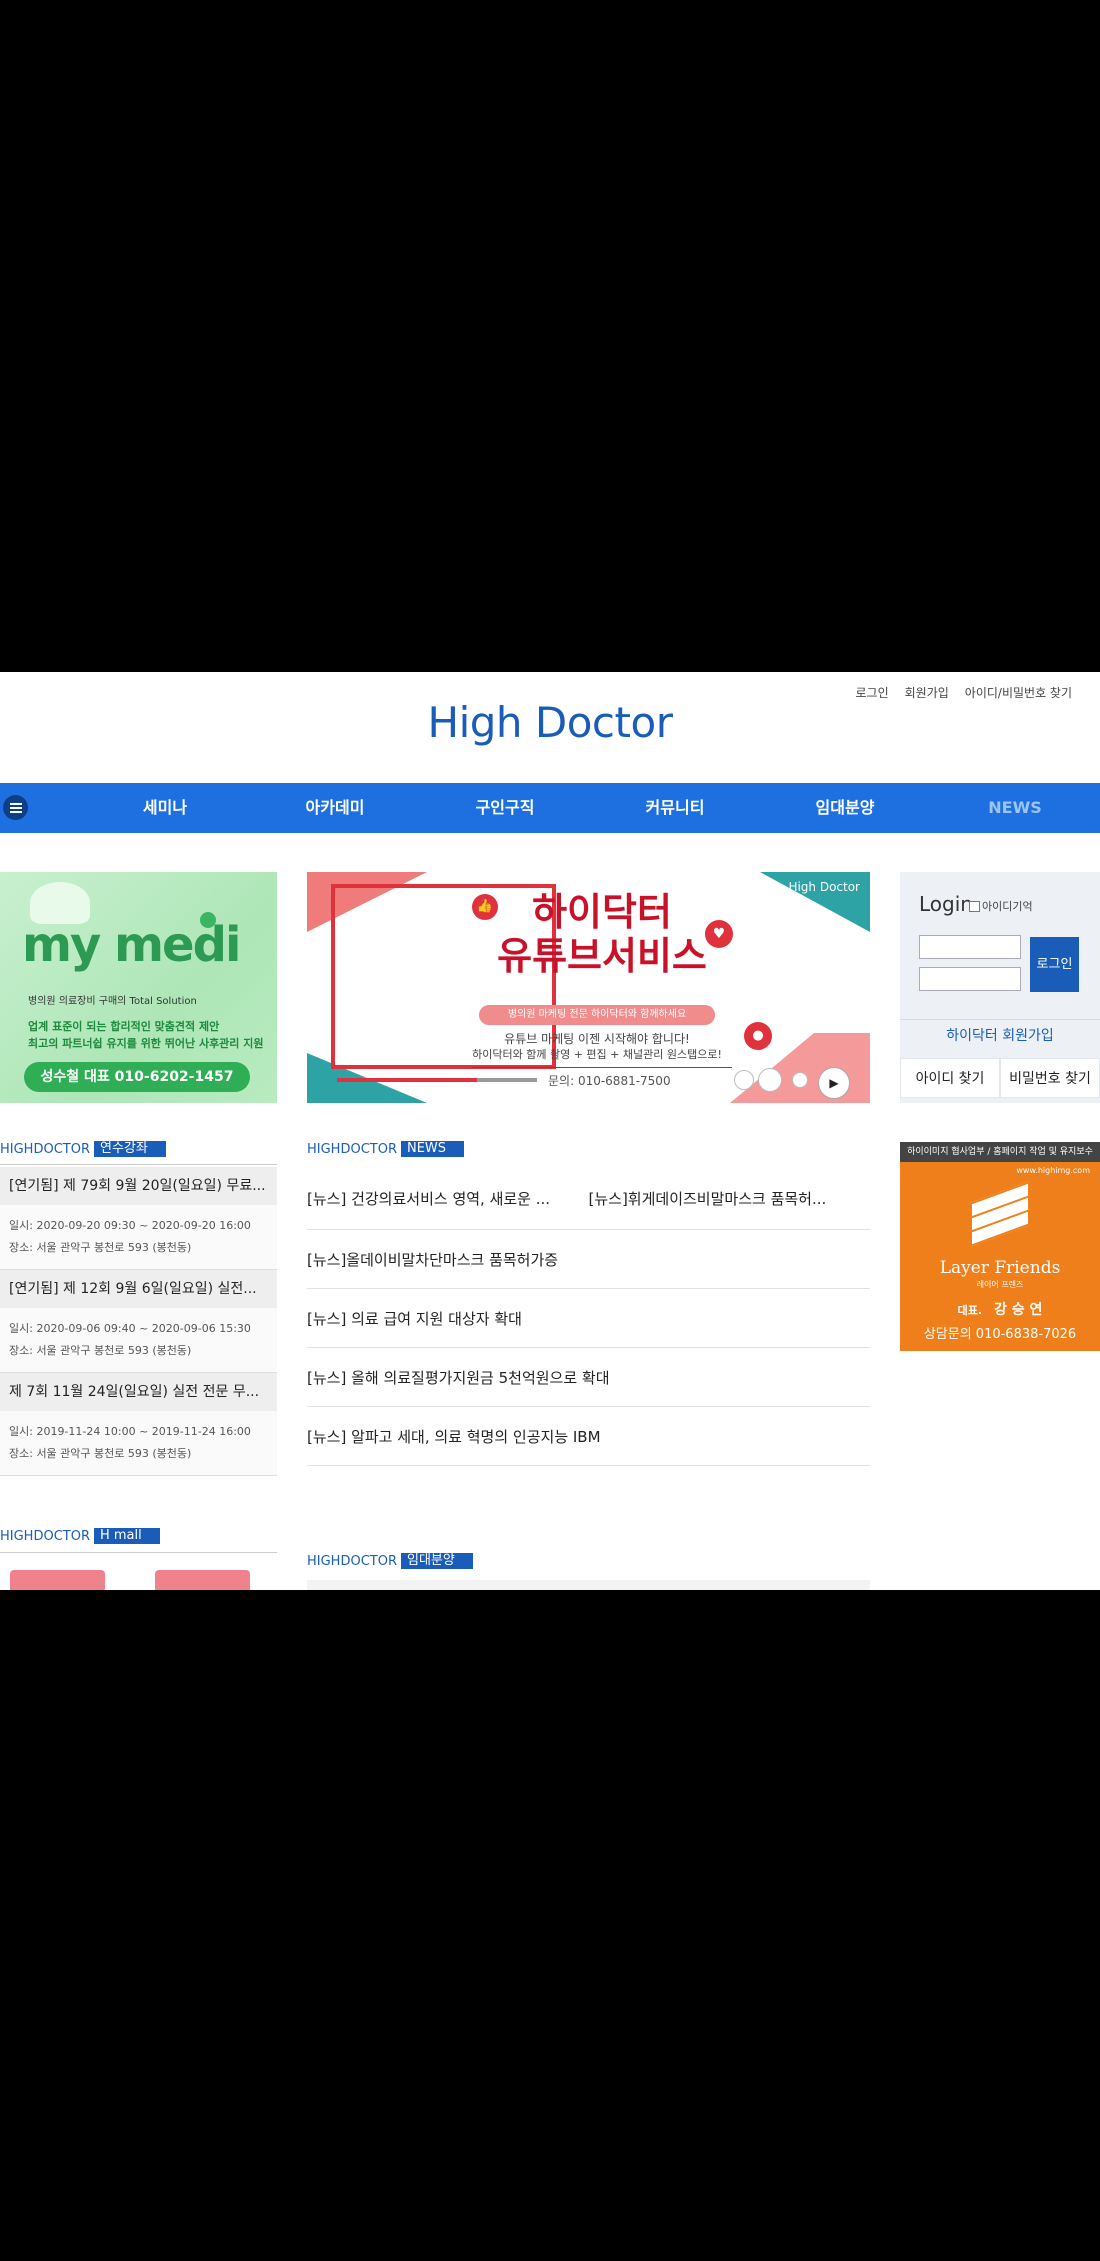  What do you see at coordinates (970, 947) in the screenshot?
I see `id-input` at bounding box center [970, 947].